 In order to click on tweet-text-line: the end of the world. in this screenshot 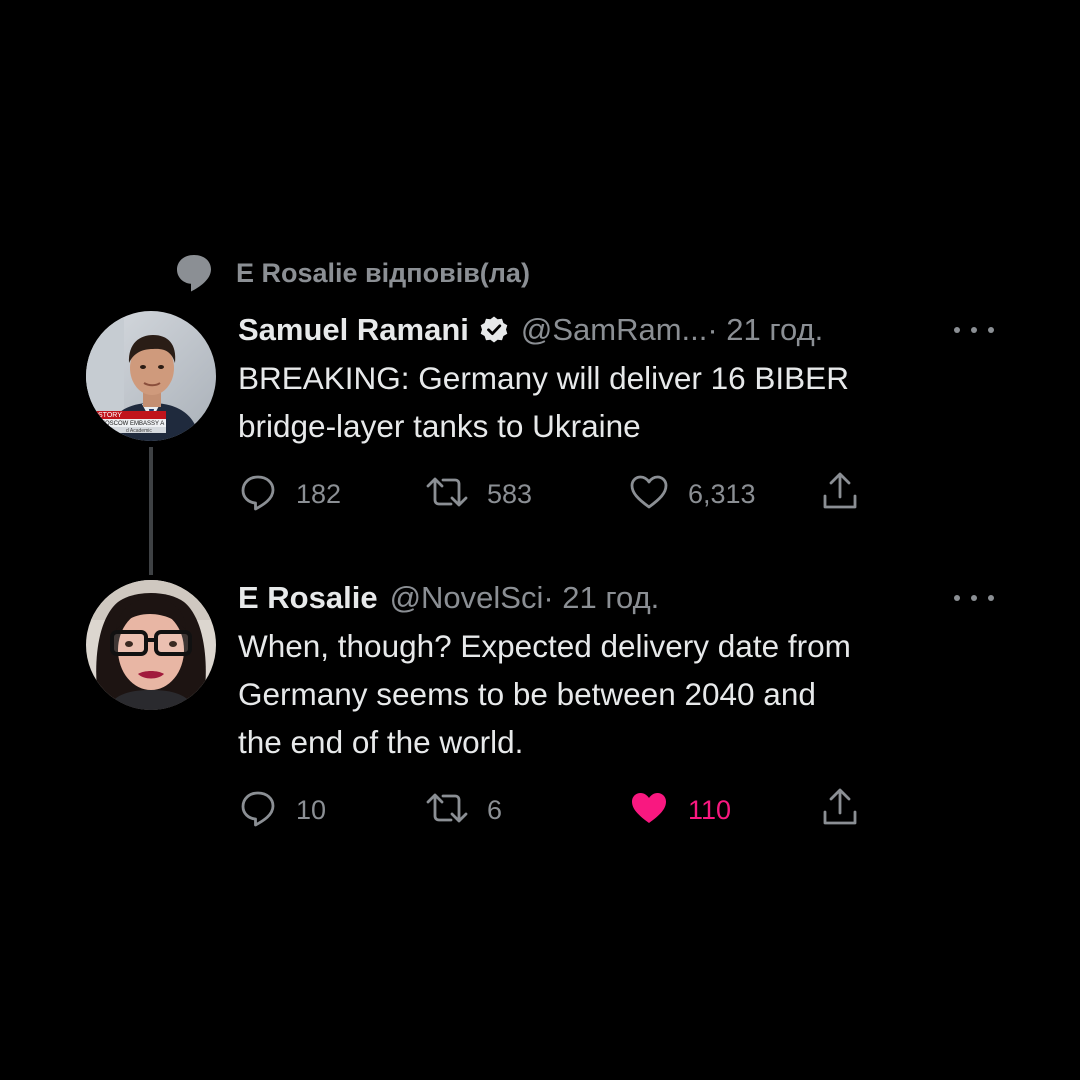, I will do `click(381, 742)`.